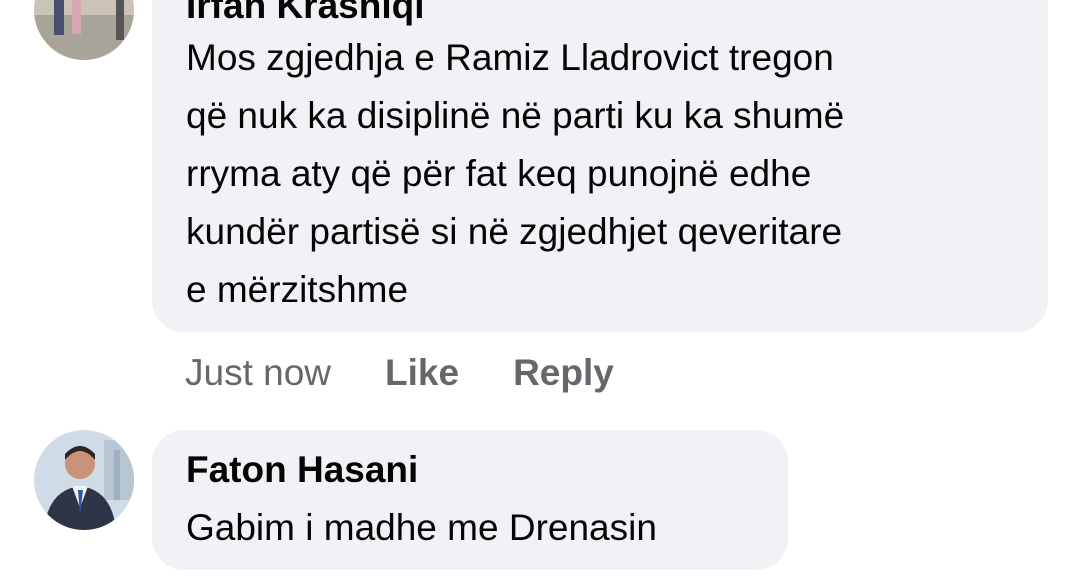 The height and width of the screenshot is (580, 1080). What do you see at coordinates (422, 373) in the screenshot?
I see `like-button: Like` at bounding box center [422, 373].